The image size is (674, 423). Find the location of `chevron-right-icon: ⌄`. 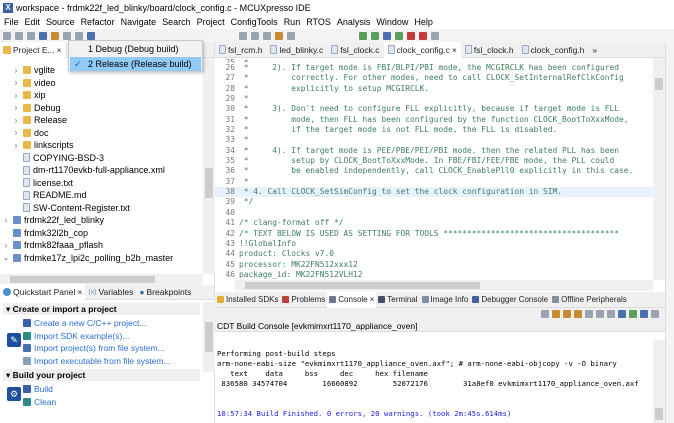

chevron-right-icon: ⌄ is located at coordinates (6, 257).